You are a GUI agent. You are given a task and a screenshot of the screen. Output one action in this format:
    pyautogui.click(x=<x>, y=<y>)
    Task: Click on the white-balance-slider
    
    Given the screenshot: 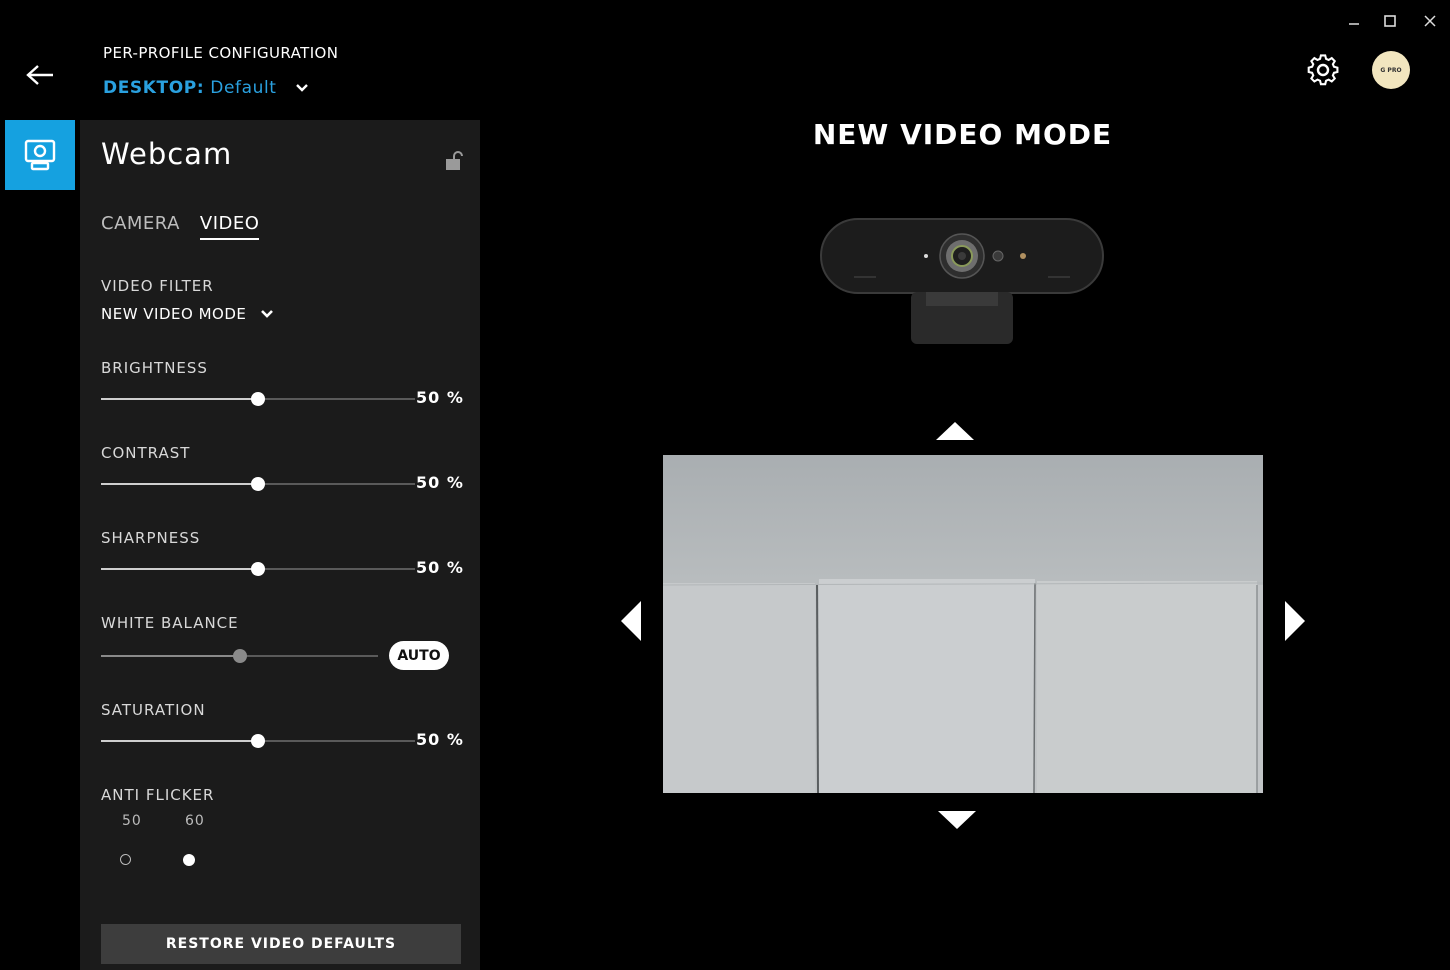 What is the action you would take?
    pyautogui.click(x=239, y=656)
    